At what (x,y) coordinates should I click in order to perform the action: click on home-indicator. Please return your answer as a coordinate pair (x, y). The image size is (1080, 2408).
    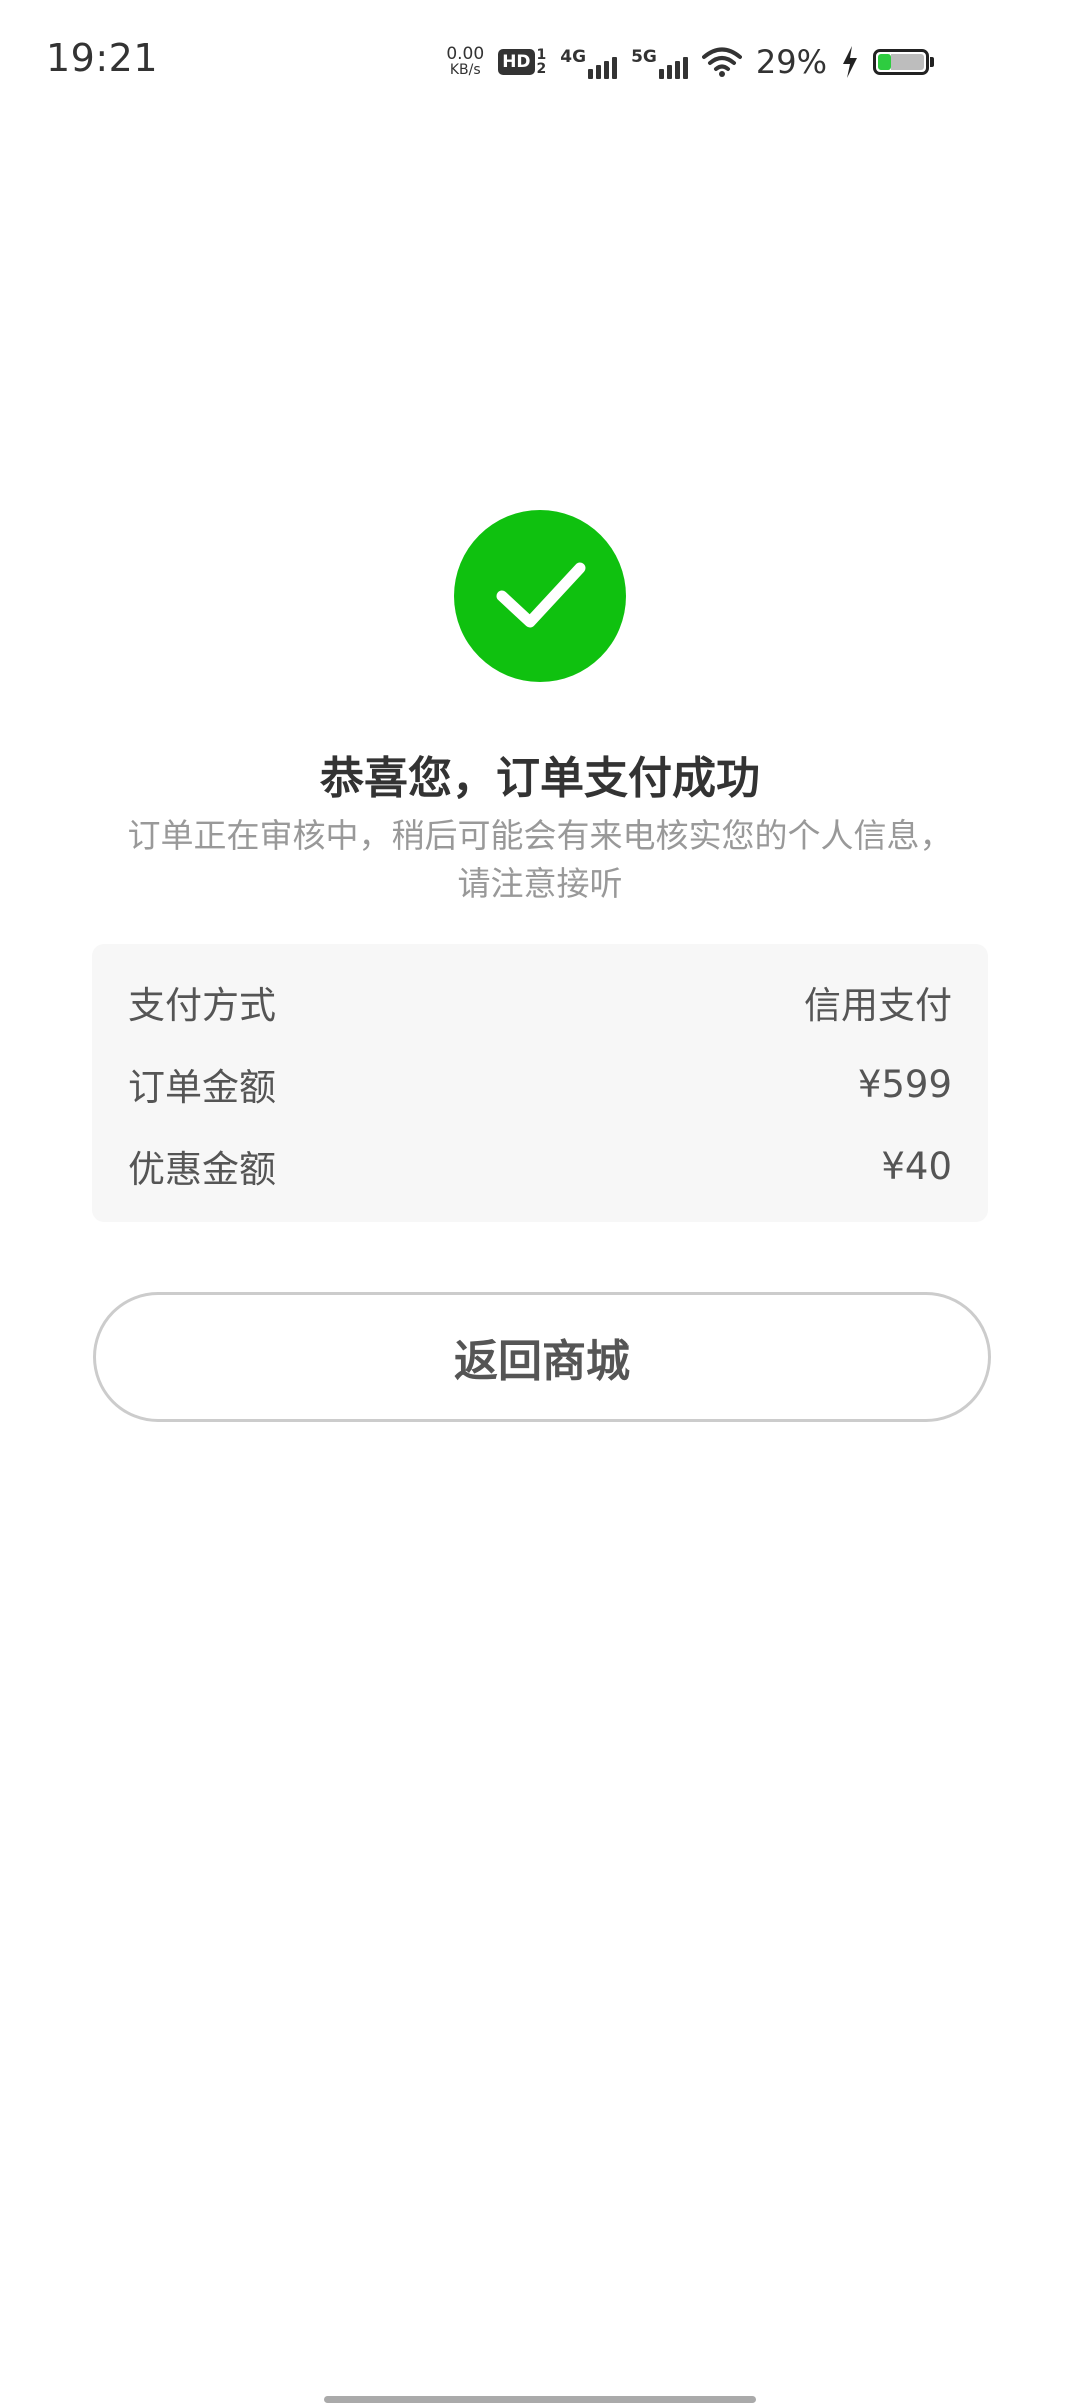
    Looking at the image, I should click on (540, 2399).